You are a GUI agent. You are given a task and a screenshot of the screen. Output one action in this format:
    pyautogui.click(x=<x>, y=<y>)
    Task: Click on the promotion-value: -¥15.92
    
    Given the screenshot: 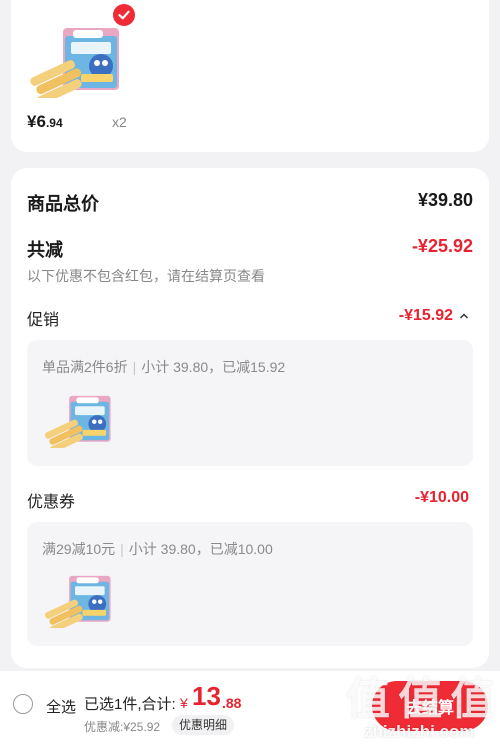 What is the action you would take?
    pyautogui.click(x=425, y=315)
    